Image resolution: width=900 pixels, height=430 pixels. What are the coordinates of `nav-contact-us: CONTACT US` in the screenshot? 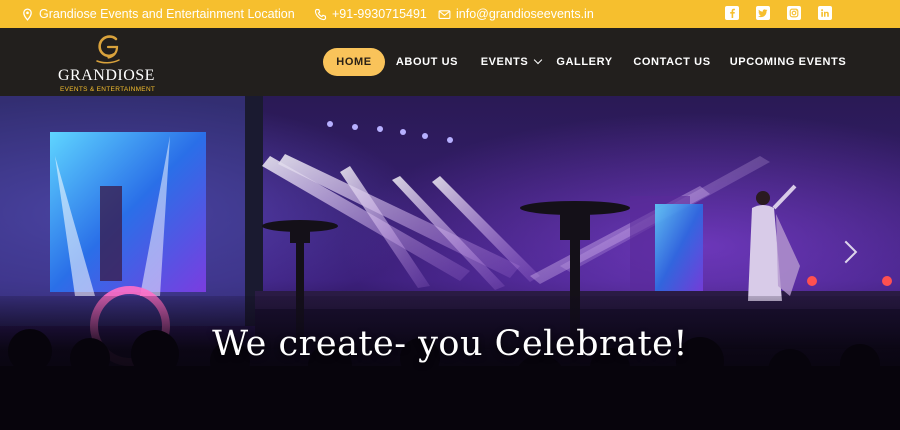 It's located at (672, 62).